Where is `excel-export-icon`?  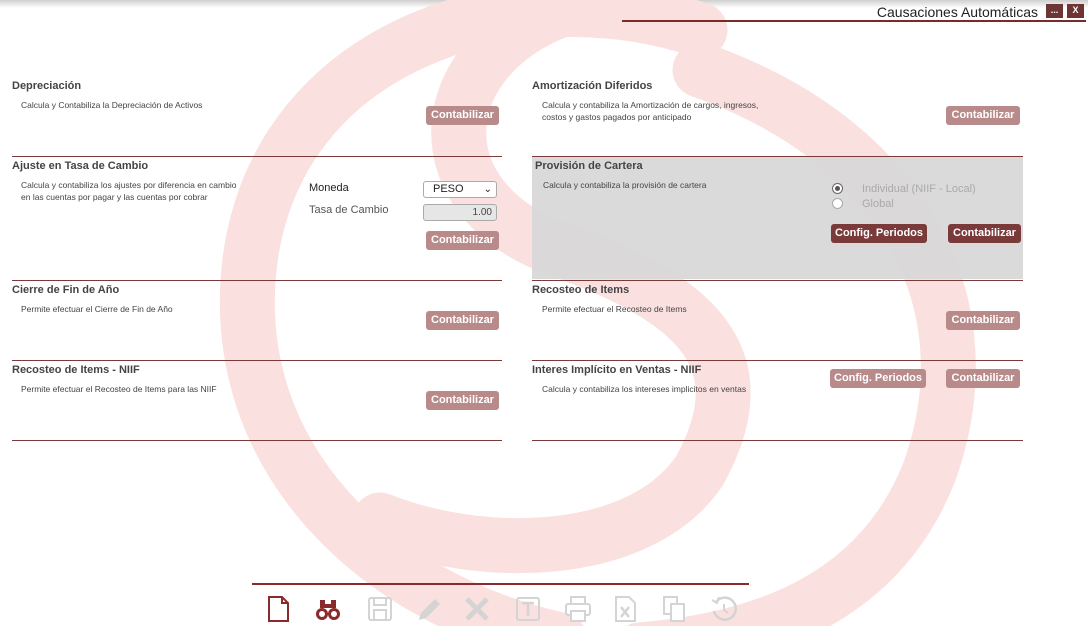
excel-export-icon is located at coordinates (626, 609).